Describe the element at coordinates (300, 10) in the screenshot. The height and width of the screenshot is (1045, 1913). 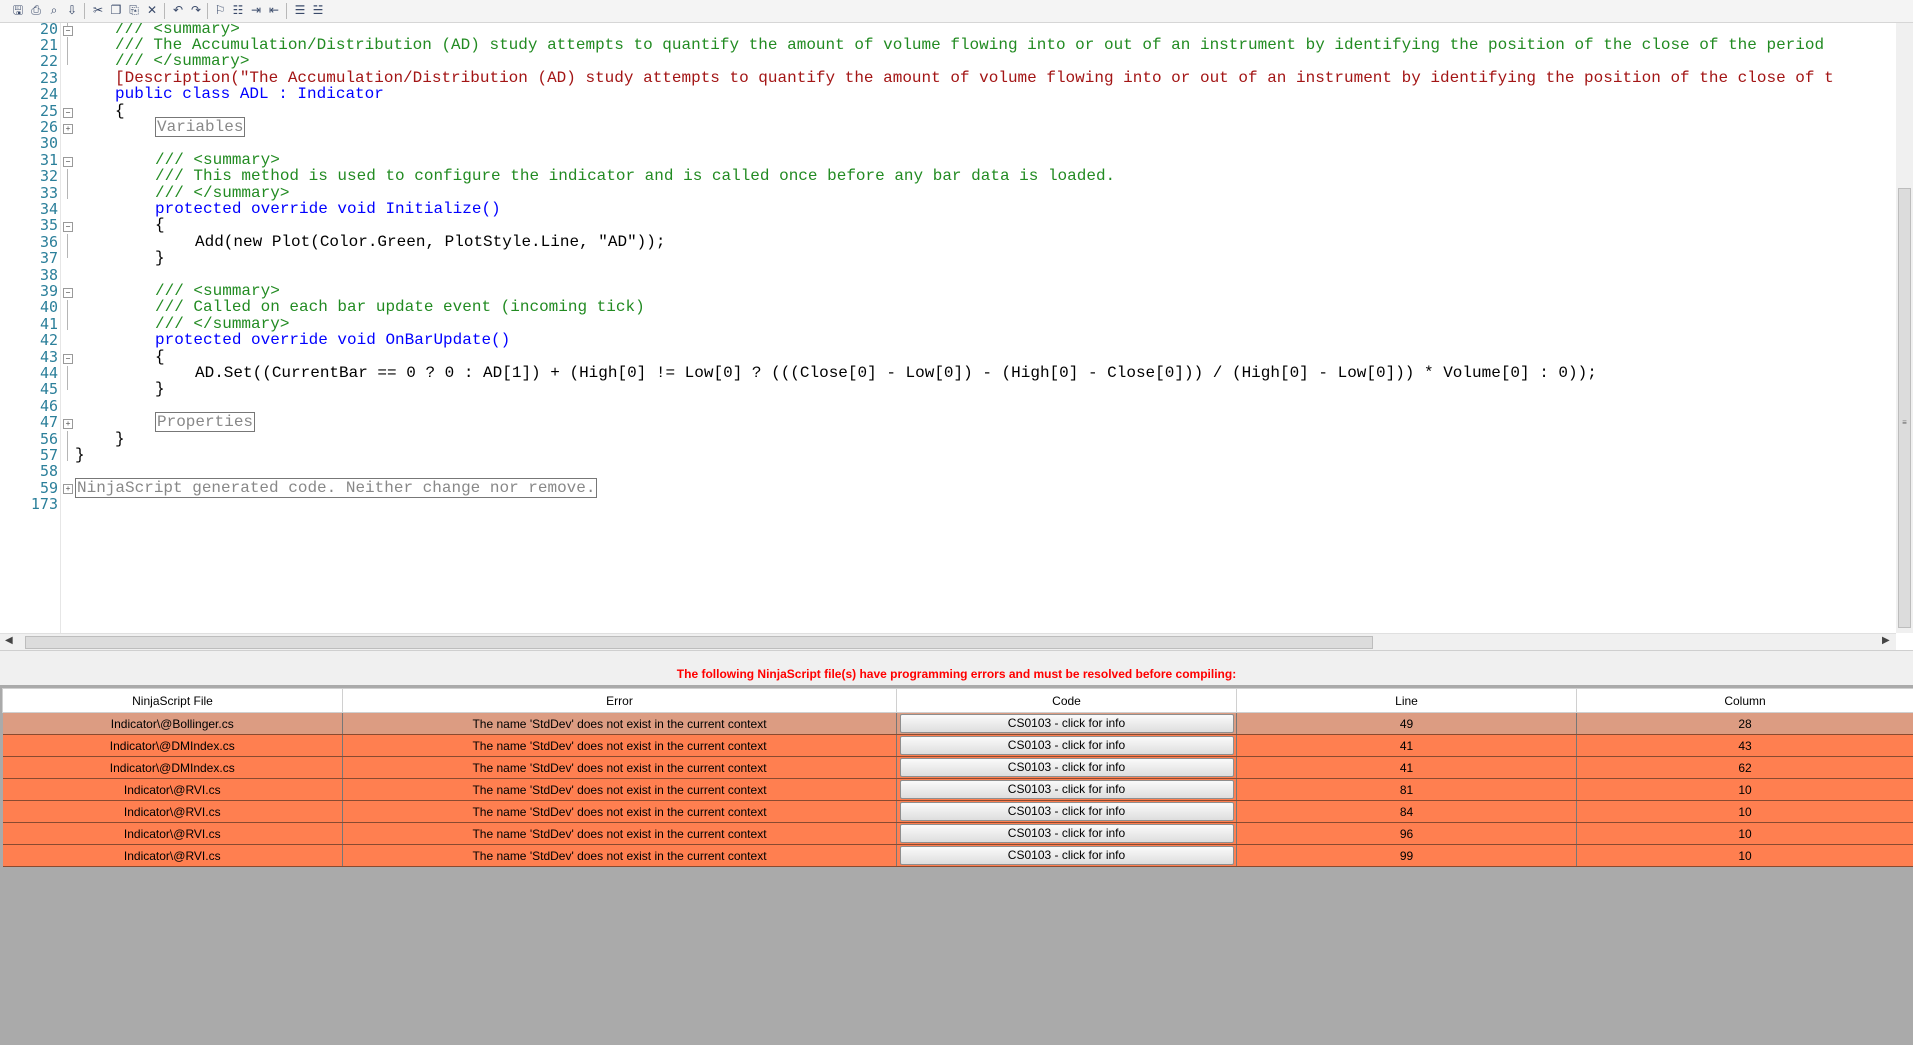
I see `comment-icon: ☰` at that location.